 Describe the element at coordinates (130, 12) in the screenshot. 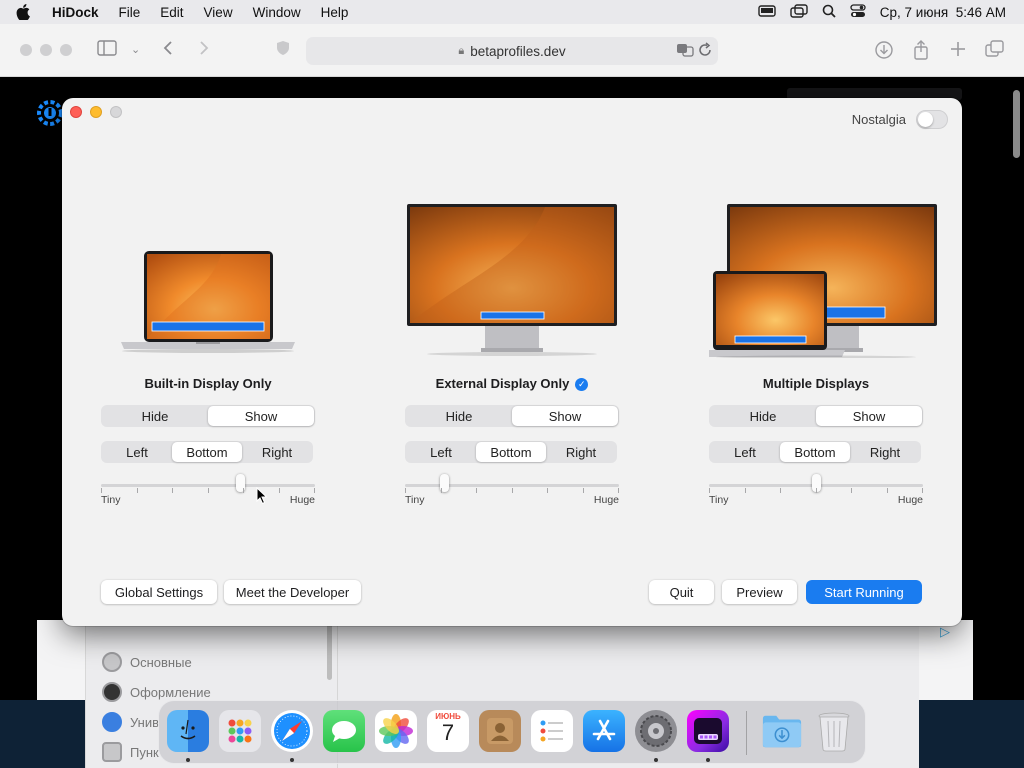

I see `menu-file: File` at that location.